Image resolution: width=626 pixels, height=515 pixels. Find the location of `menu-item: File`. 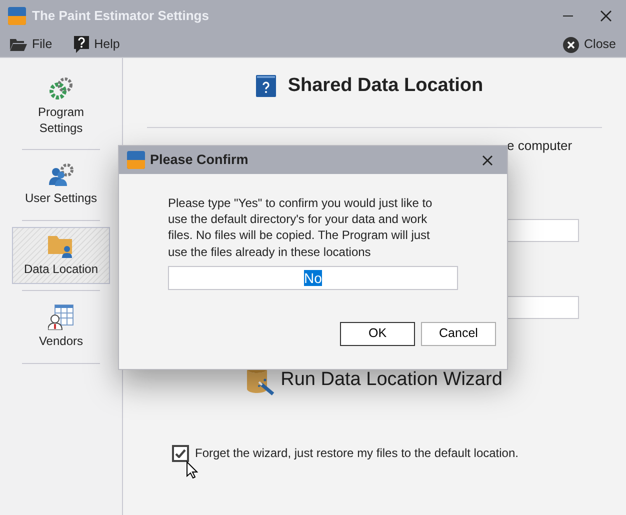

menu-item: File is located at coordinates (31, 44).